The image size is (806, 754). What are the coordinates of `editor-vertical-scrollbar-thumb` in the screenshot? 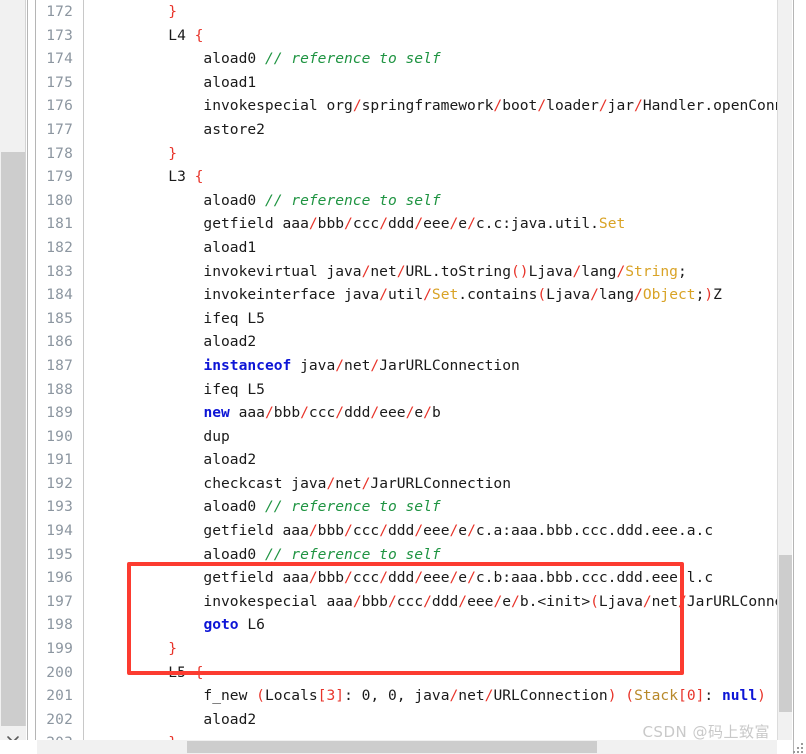 It's located at (785, 633).